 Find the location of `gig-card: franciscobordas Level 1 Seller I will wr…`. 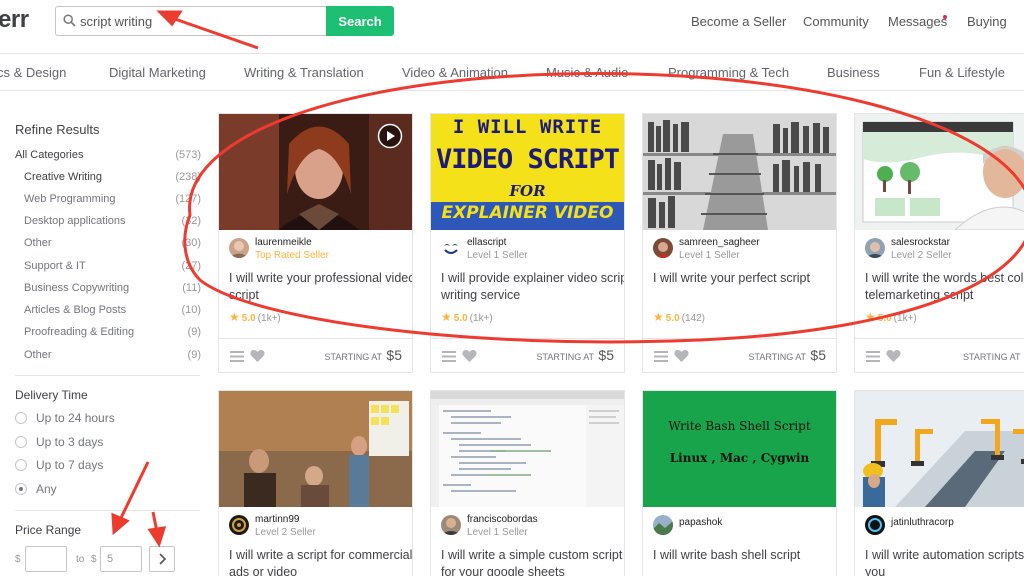

gig-card: franciscobordas Level 1 Seller I will wr… is located at coordinates (527, 483).